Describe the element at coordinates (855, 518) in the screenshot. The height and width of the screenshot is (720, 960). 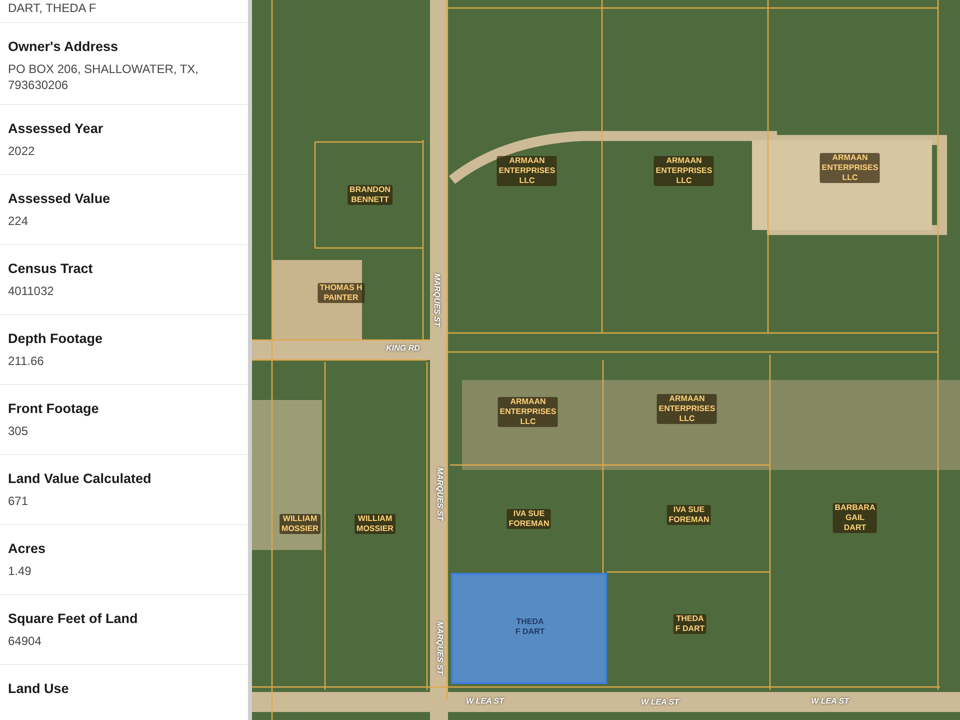
I see `parcel-owner-label: BARBARA GAIL DART` at that location.